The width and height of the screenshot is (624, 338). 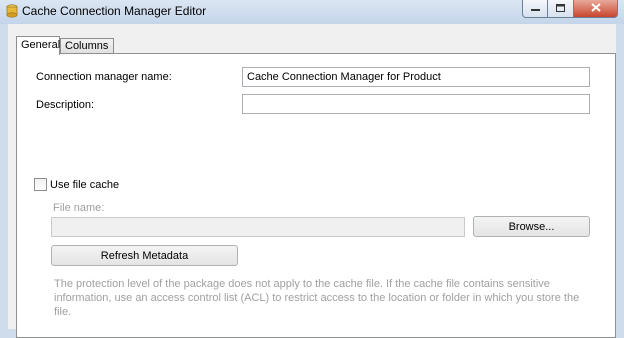 What do you see at coordinates (104, 77) in the screenshot?
I see `connection-name-label: Connection manager name:` at bounding box center [104, 77].